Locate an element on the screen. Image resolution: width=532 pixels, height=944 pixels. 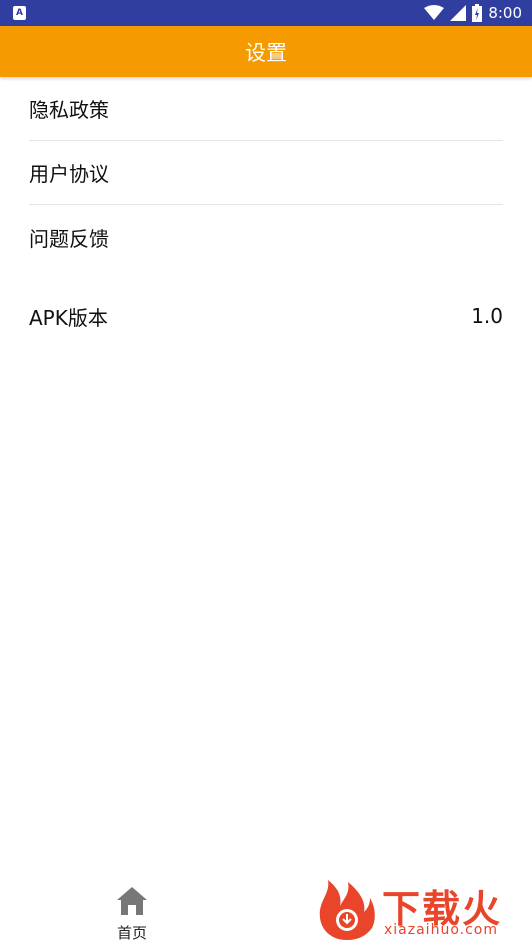
app-notification-icon: A is located at coordinates (19, 13).